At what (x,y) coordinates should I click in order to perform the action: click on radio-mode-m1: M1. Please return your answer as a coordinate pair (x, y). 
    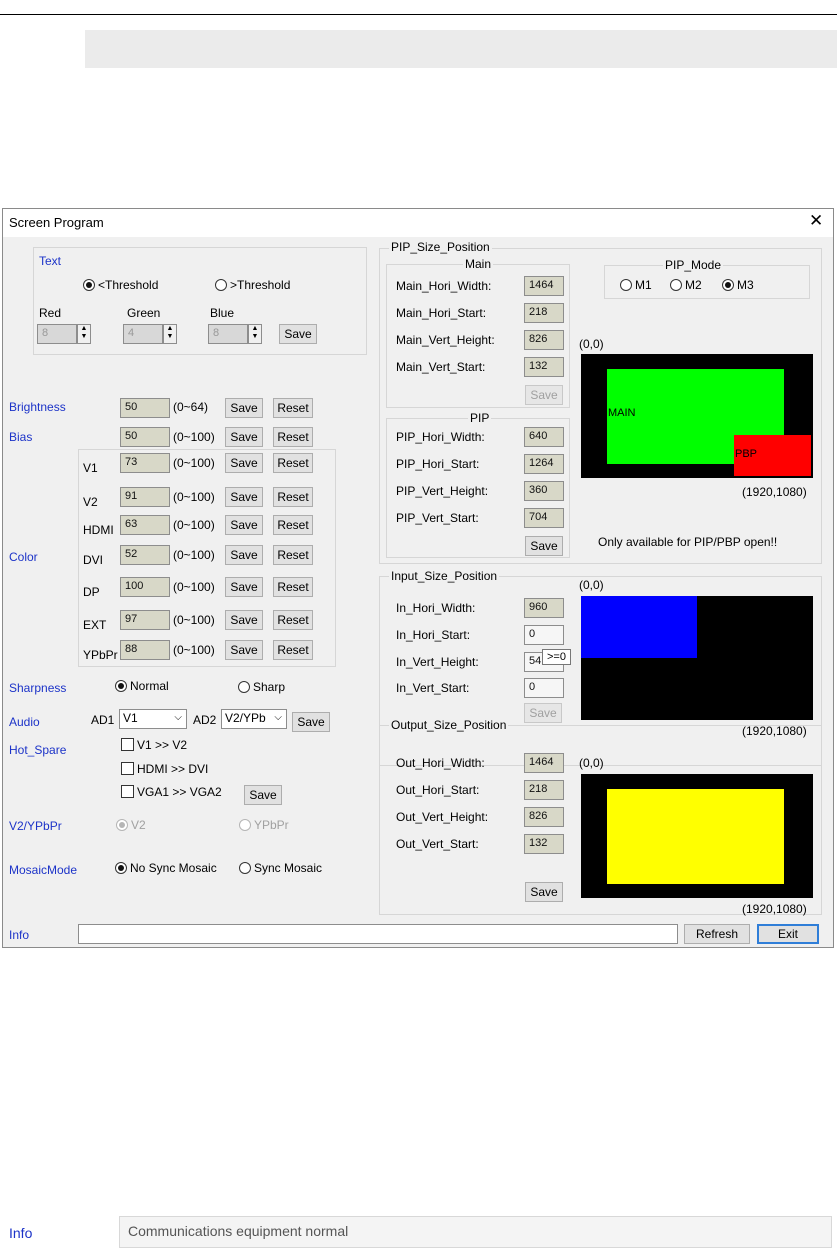
    Looking at the image, I should click on (636, 285).